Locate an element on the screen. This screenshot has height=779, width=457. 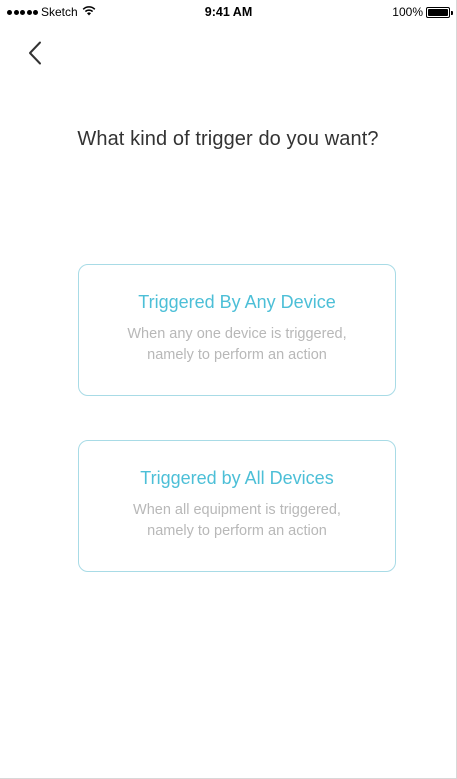
back-button is located at coordinates (35, 53).